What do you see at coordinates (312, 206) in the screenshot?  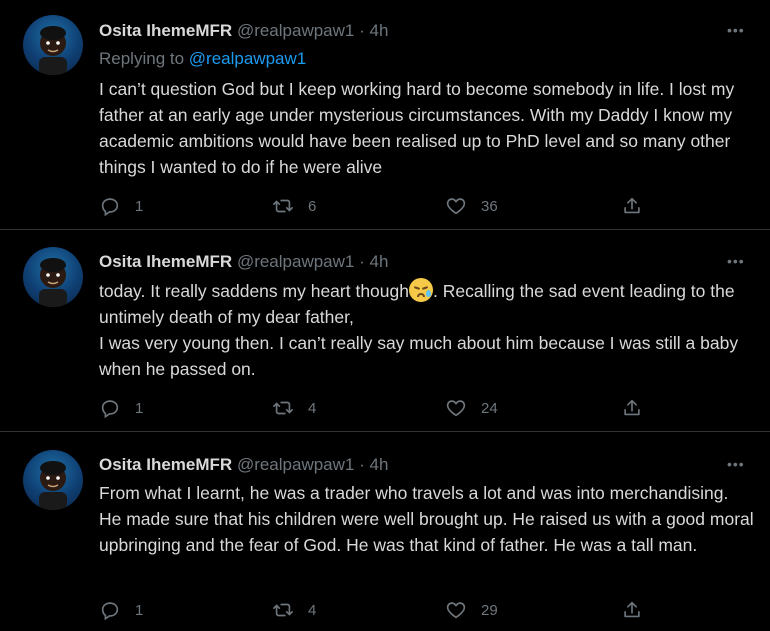 I see `retweet-count: 6` at bounding box center [312, 206].